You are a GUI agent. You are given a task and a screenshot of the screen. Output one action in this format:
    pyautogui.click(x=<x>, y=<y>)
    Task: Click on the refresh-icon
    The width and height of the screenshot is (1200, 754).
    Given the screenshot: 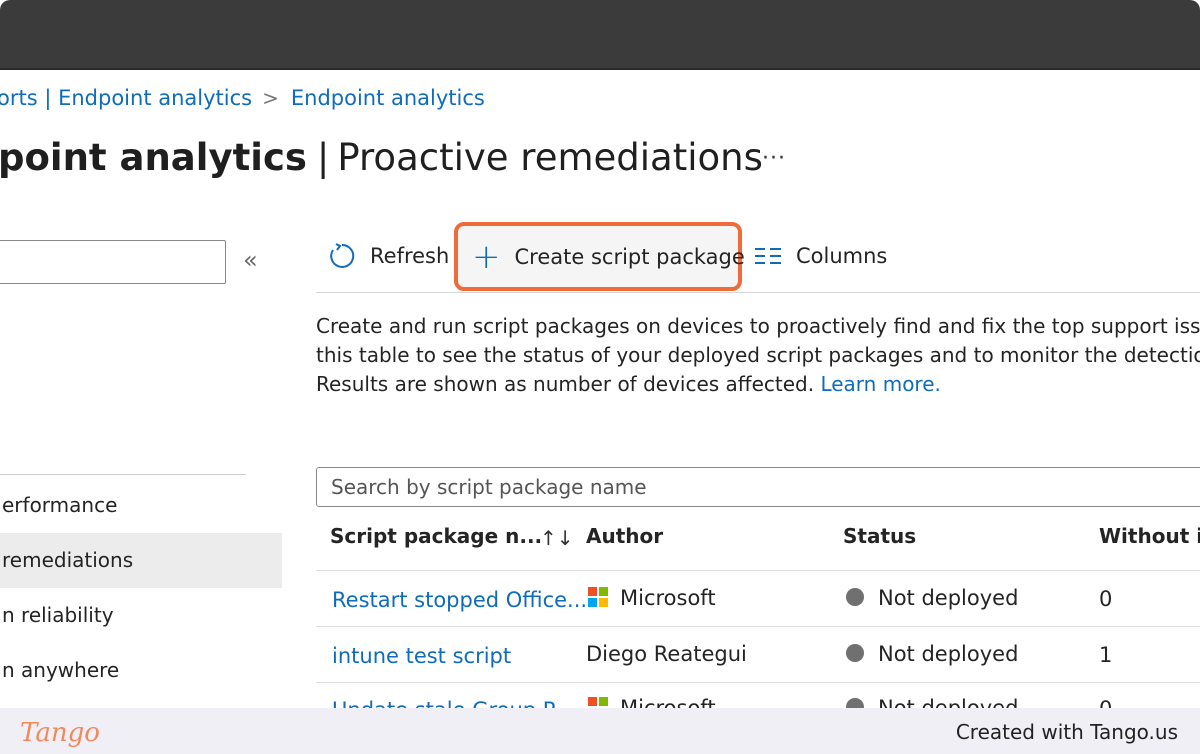 What is the action you would take?
    pyautogui.click(x=342, y=255)
    